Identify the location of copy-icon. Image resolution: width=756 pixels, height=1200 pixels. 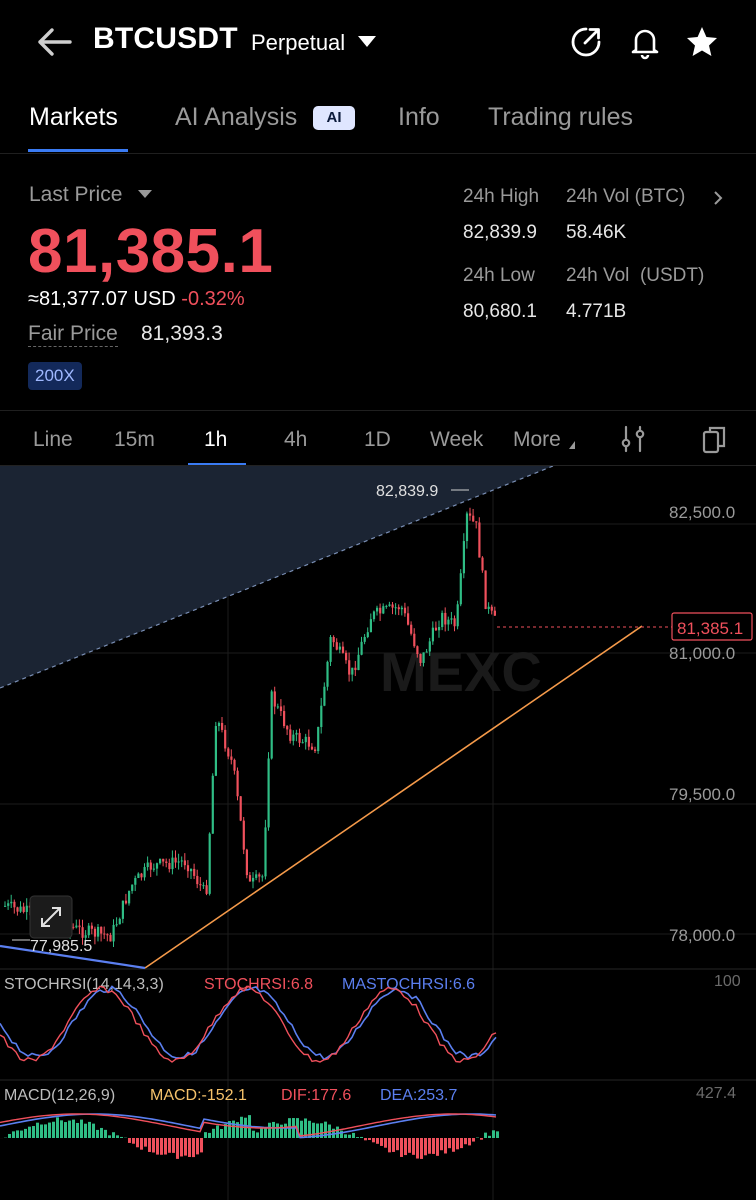
(715, 439).